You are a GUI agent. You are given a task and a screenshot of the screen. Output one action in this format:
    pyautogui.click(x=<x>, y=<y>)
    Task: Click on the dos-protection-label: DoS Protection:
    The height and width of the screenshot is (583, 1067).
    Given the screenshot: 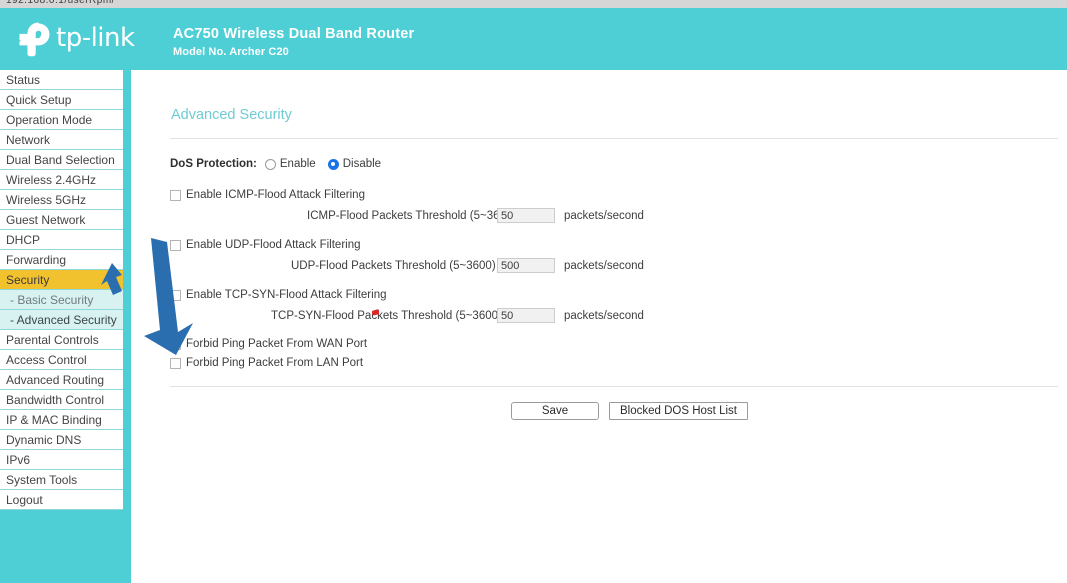 What is the action you would take?
    pyautogui.click(x=213, y=164)
    